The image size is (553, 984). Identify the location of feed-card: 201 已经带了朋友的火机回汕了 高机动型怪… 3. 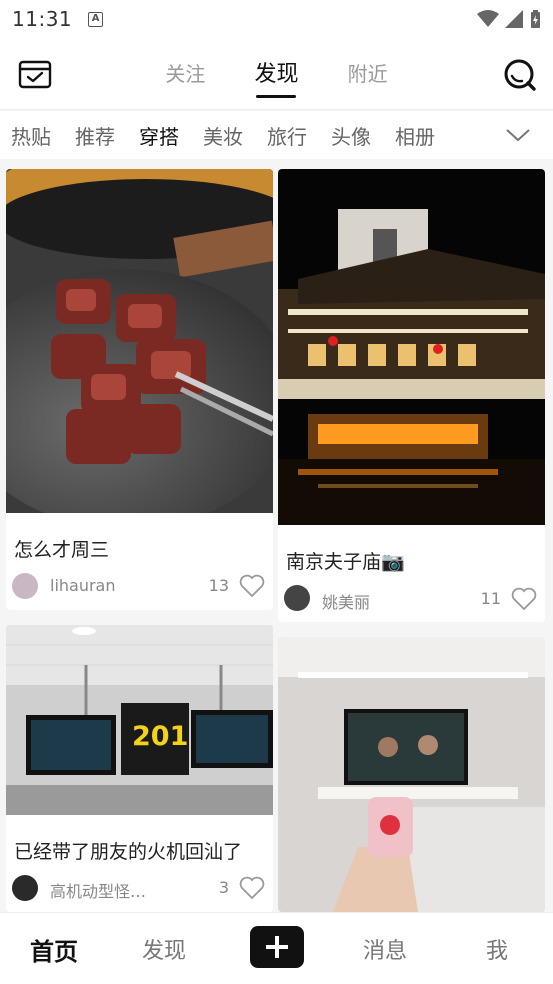
(139, 768).